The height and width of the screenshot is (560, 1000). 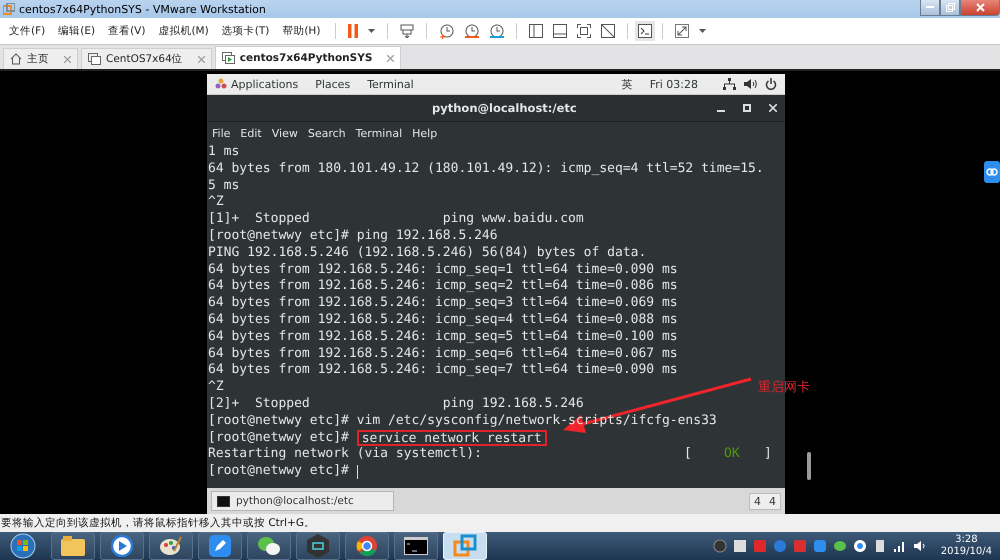 I want to click on restore-button, so click(x=950, y=8).